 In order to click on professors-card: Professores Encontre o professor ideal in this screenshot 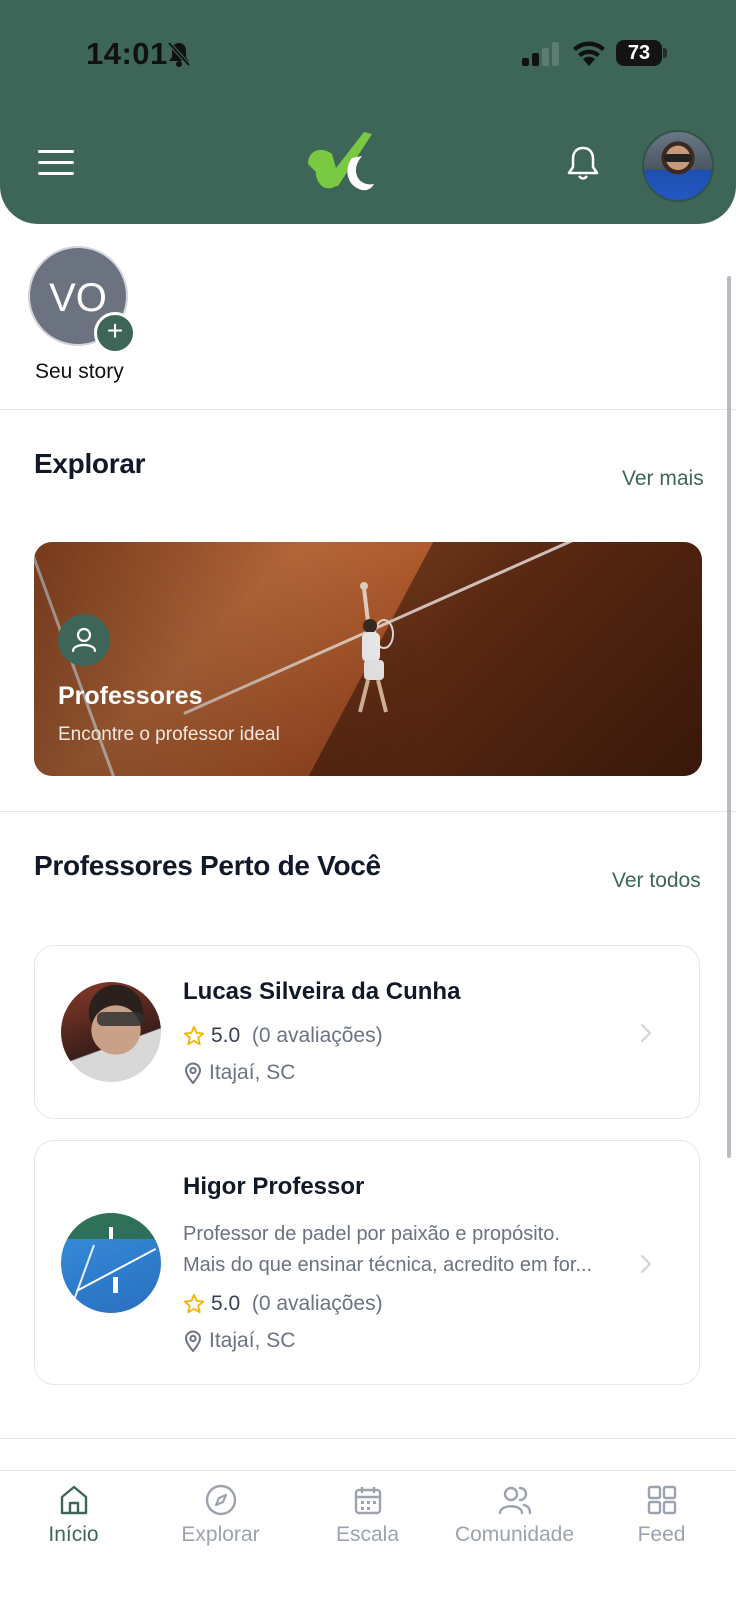, I will do `click(368, 659)`.